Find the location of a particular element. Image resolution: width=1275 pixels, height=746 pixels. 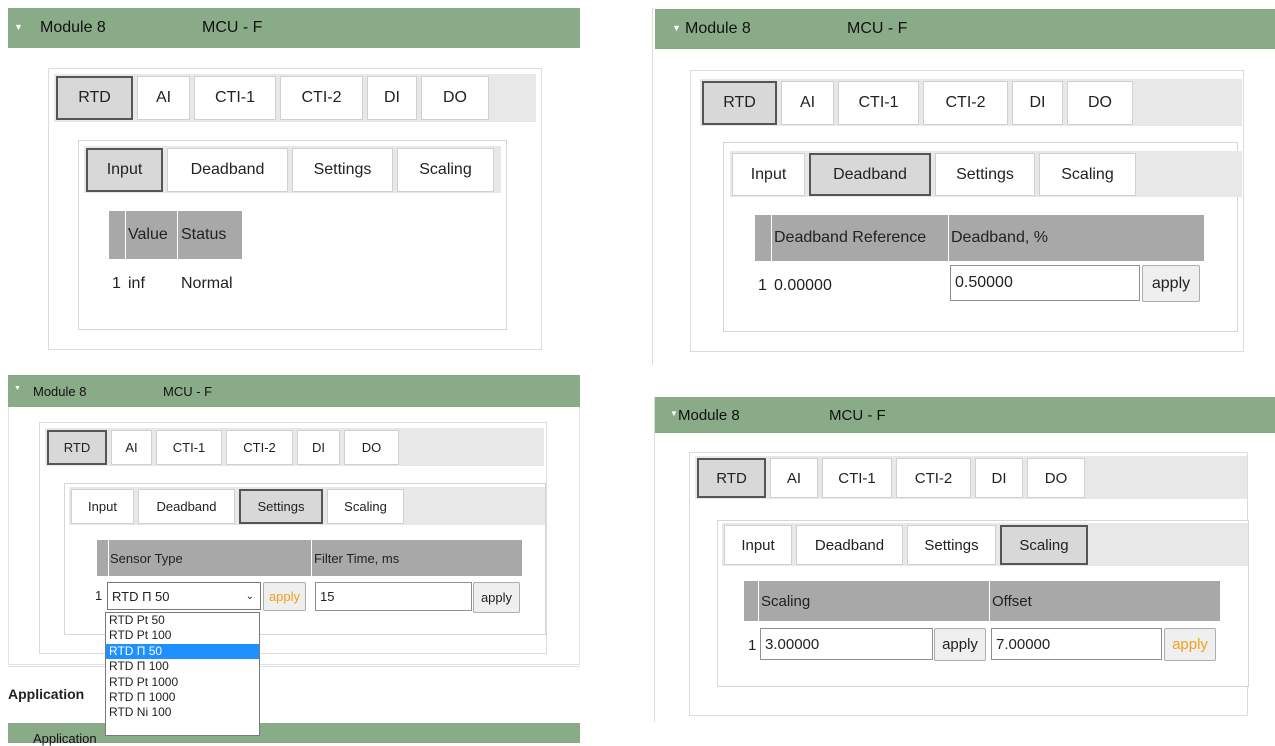

table-header: Value Status is located at coordinates (175, 235).